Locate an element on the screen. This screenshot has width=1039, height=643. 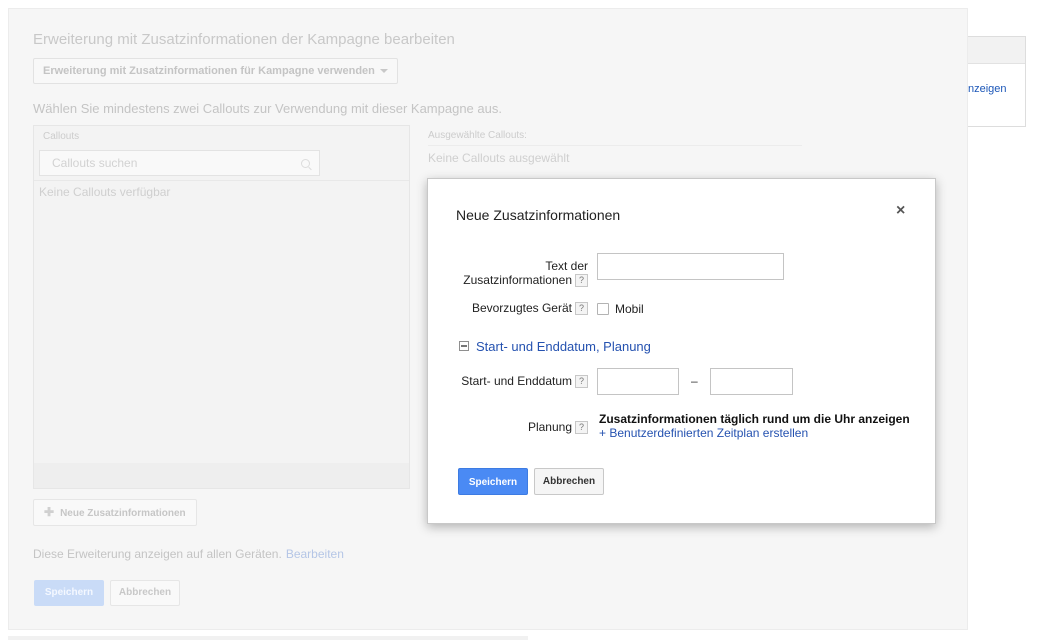
background-cancel-button: Abbrechen is located at coordinates (145, 593).